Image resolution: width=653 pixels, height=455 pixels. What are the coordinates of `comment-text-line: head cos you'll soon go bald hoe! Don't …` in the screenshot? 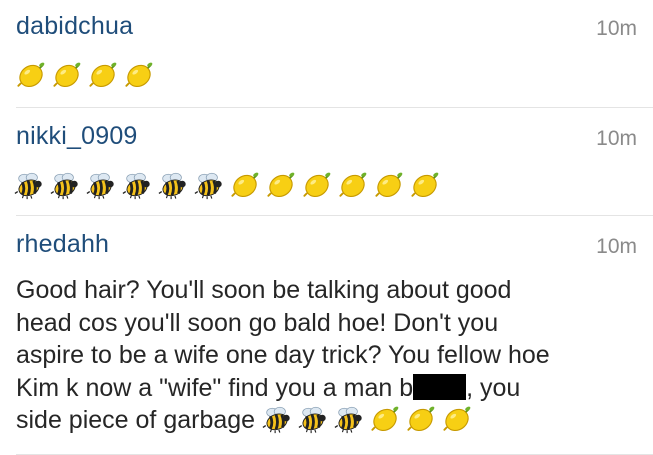 It's located at (257, 322).